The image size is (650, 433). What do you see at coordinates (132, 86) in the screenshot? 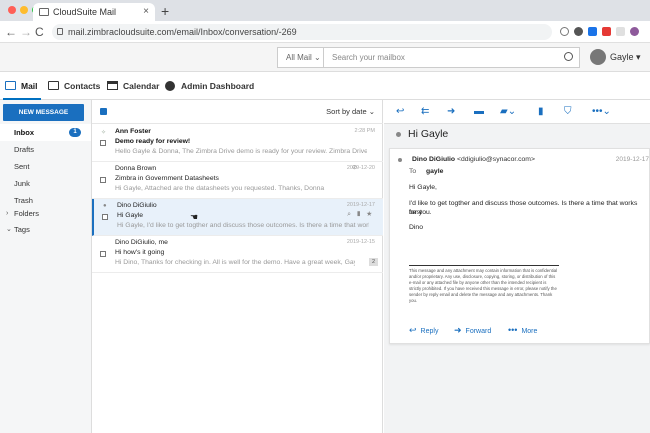
I see `tab-calendar: Calendar` at bounding box center [132, 86].